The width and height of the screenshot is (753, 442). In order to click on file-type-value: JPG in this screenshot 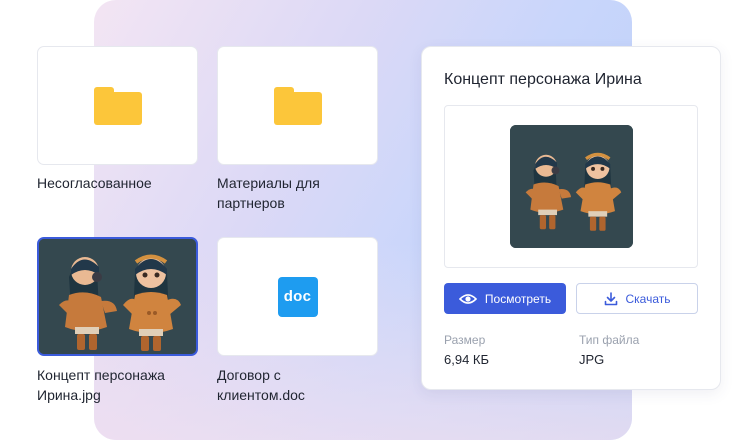, I will do `click(592, 359)`.